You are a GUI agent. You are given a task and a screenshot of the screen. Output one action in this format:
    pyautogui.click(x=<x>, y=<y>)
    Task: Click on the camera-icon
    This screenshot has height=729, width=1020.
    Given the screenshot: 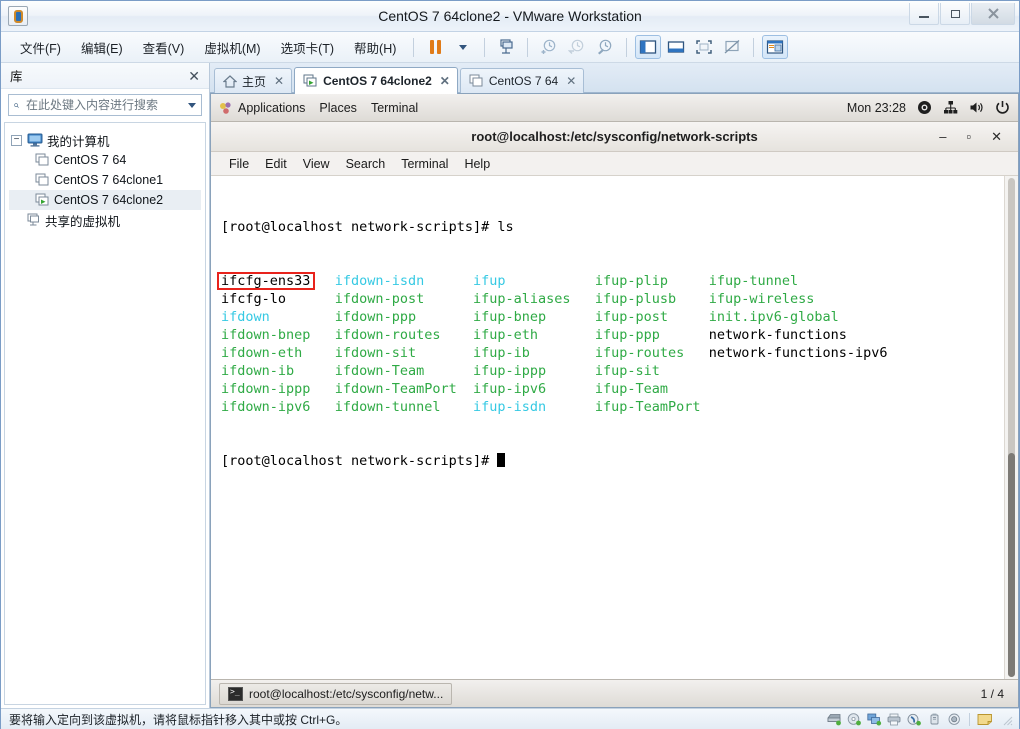 What is the action you would take?
    pyautogui.click(x=954, y=719)
    